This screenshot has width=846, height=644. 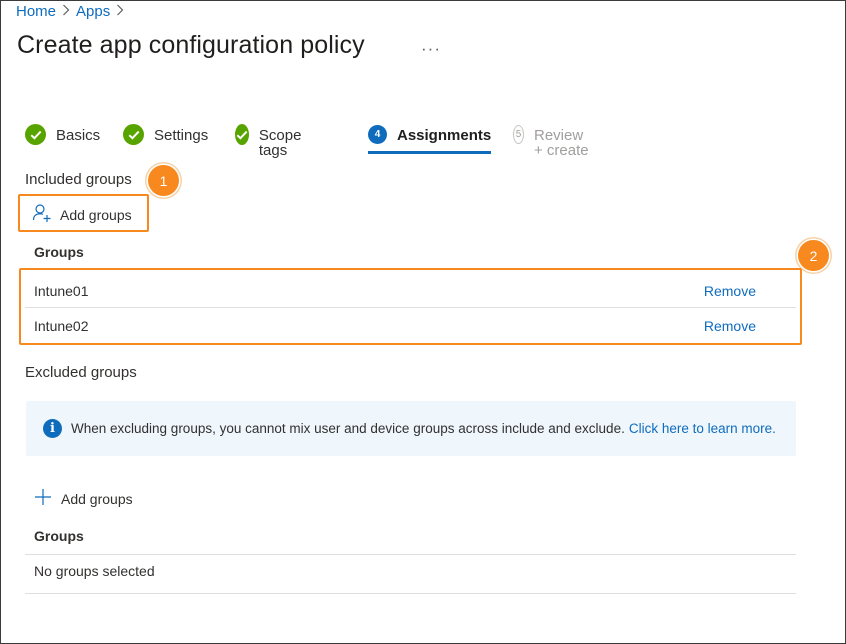 I want to click on breadcrumb-home: Home, so click(x=36, y=11).